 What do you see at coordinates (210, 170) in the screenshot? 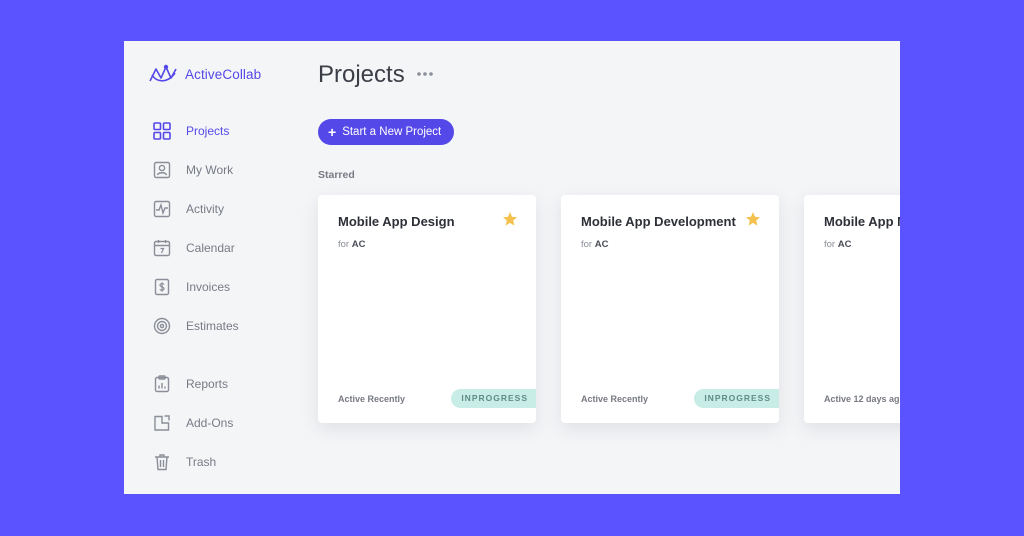
I see `sidebar-item-label: My Work` at bounding box center [210, 170].